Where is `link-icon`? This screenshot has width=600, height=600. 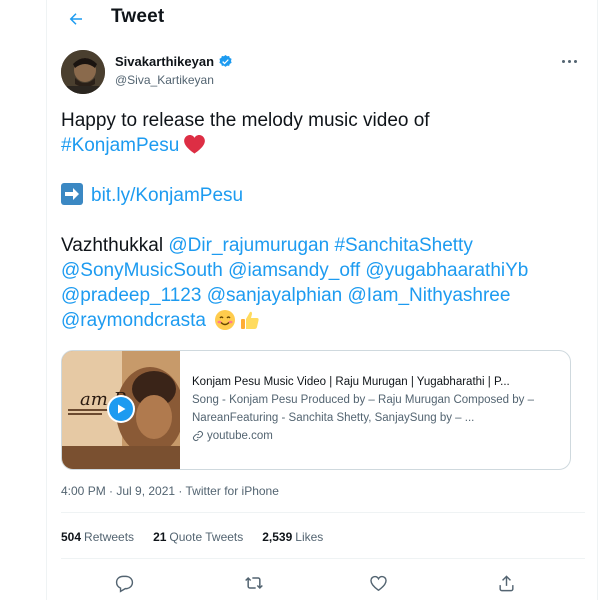
link-icon is located at coordinates (198, 436).